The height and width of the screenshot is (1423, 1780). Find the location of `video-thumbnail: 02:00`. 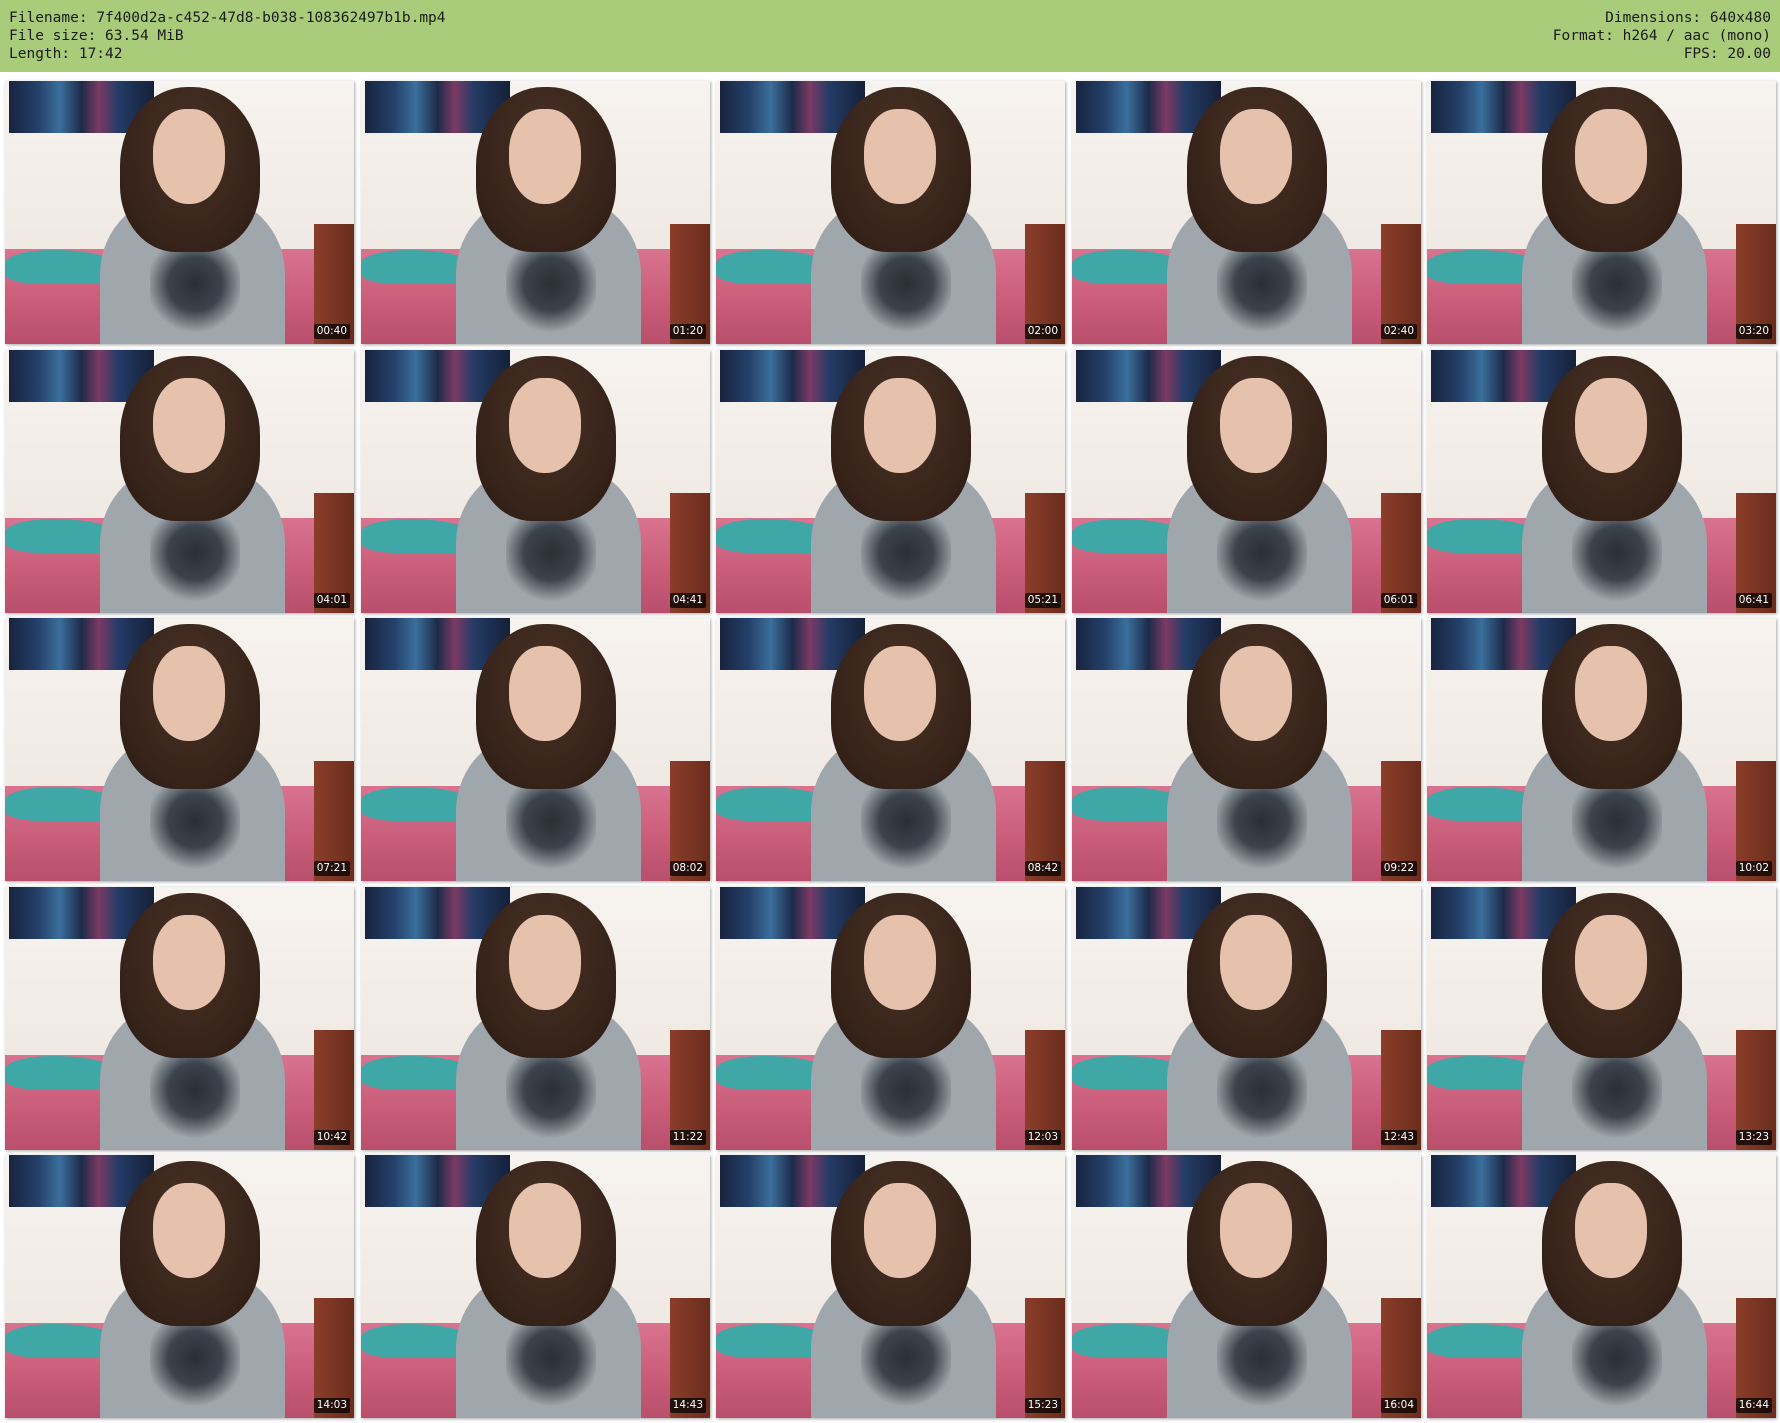

video-thumbnail: 02:00 is located at coordinates (890, 212).